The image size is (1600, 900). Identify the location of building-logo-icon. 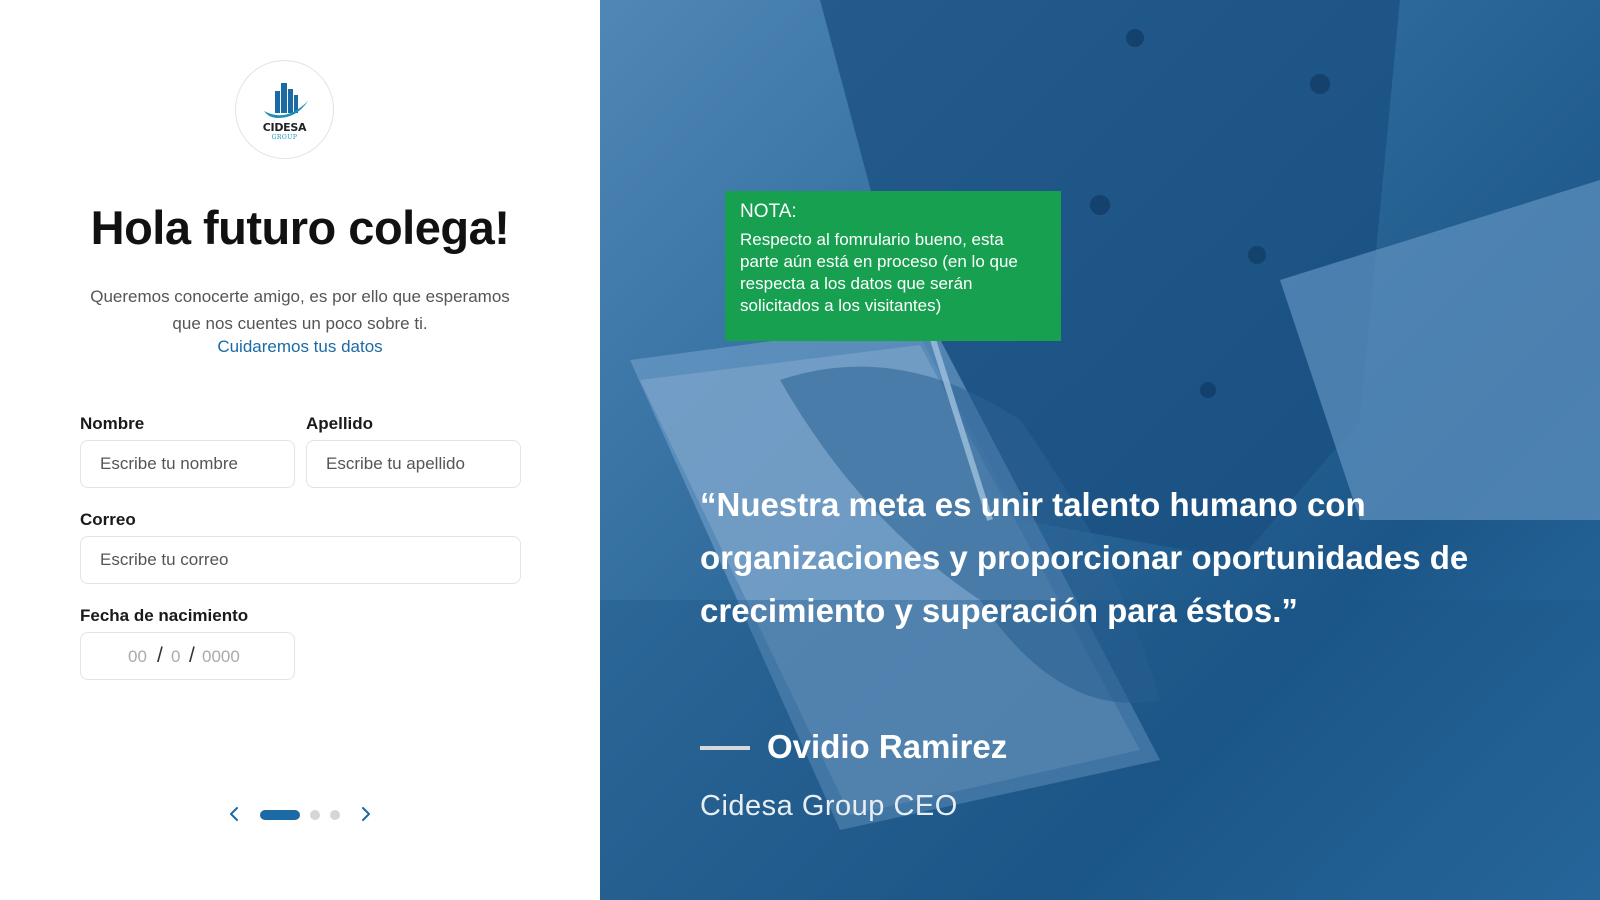
(286, 101).